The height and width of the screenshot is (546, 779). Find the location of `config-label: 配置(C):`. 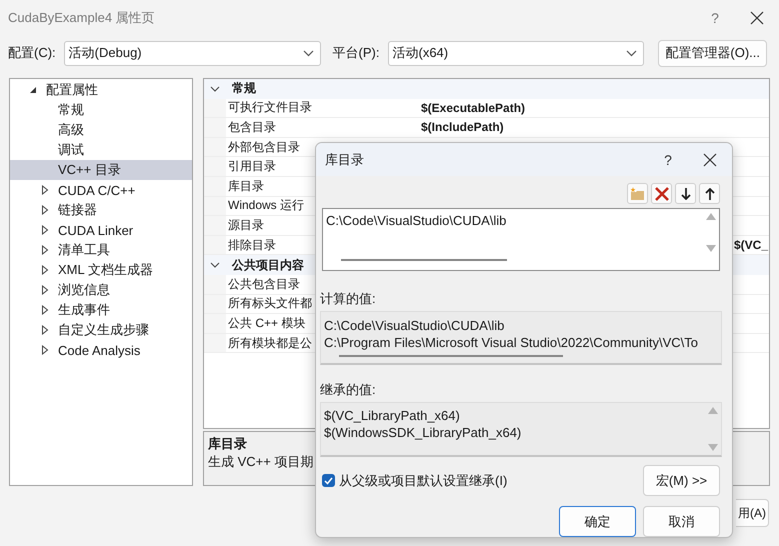

config-label: 配置(C): is located at coordinates (32, 53).